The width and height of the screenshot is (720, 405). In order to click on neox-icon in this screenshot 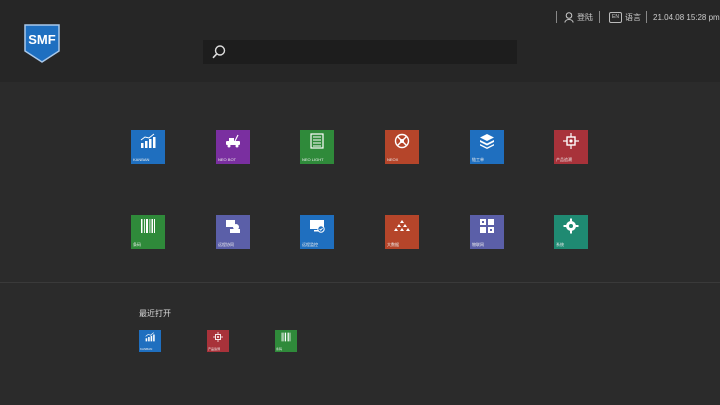, I will do `click(402, 141)`.